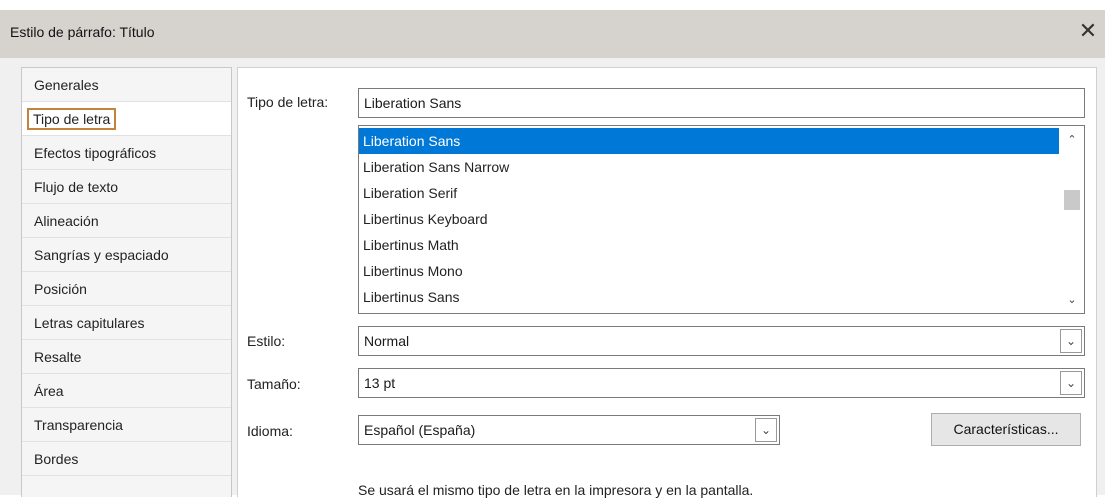 This screenshot has width=1105, height=498. I want to click on title-bar: Estilo de párrafo: Título ✕, so click(552, 34).